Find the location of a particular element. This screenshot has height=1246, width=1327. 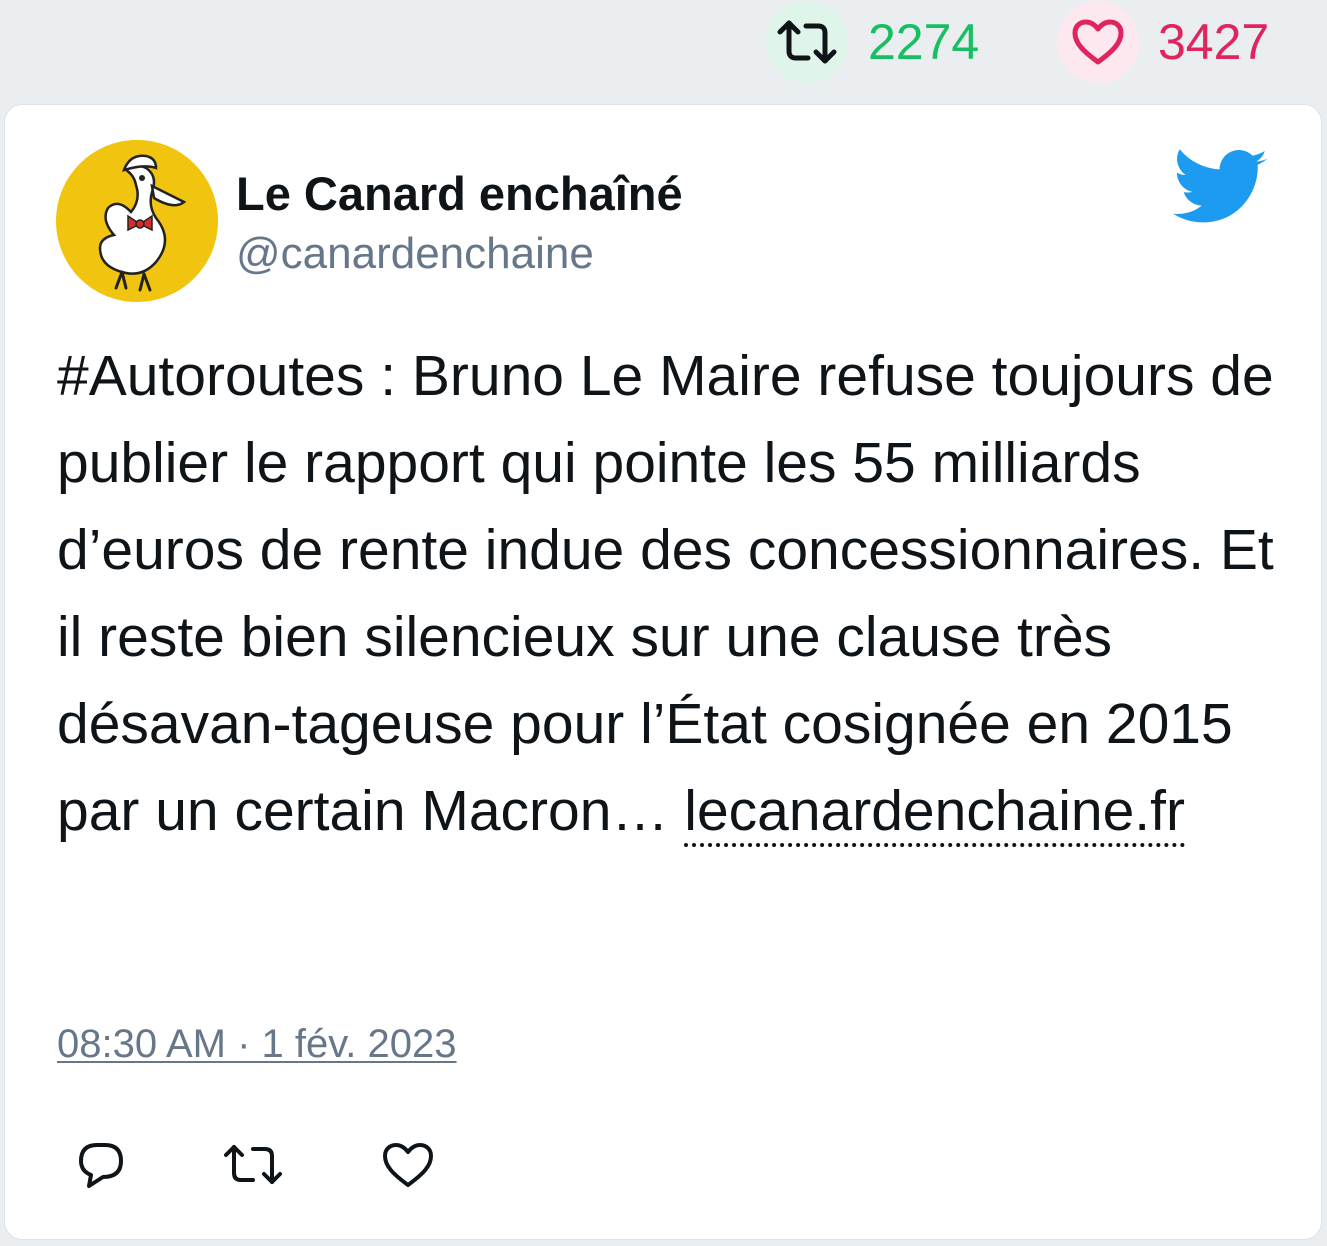

like-count: 3427 is located at coordinates (1214, 42).